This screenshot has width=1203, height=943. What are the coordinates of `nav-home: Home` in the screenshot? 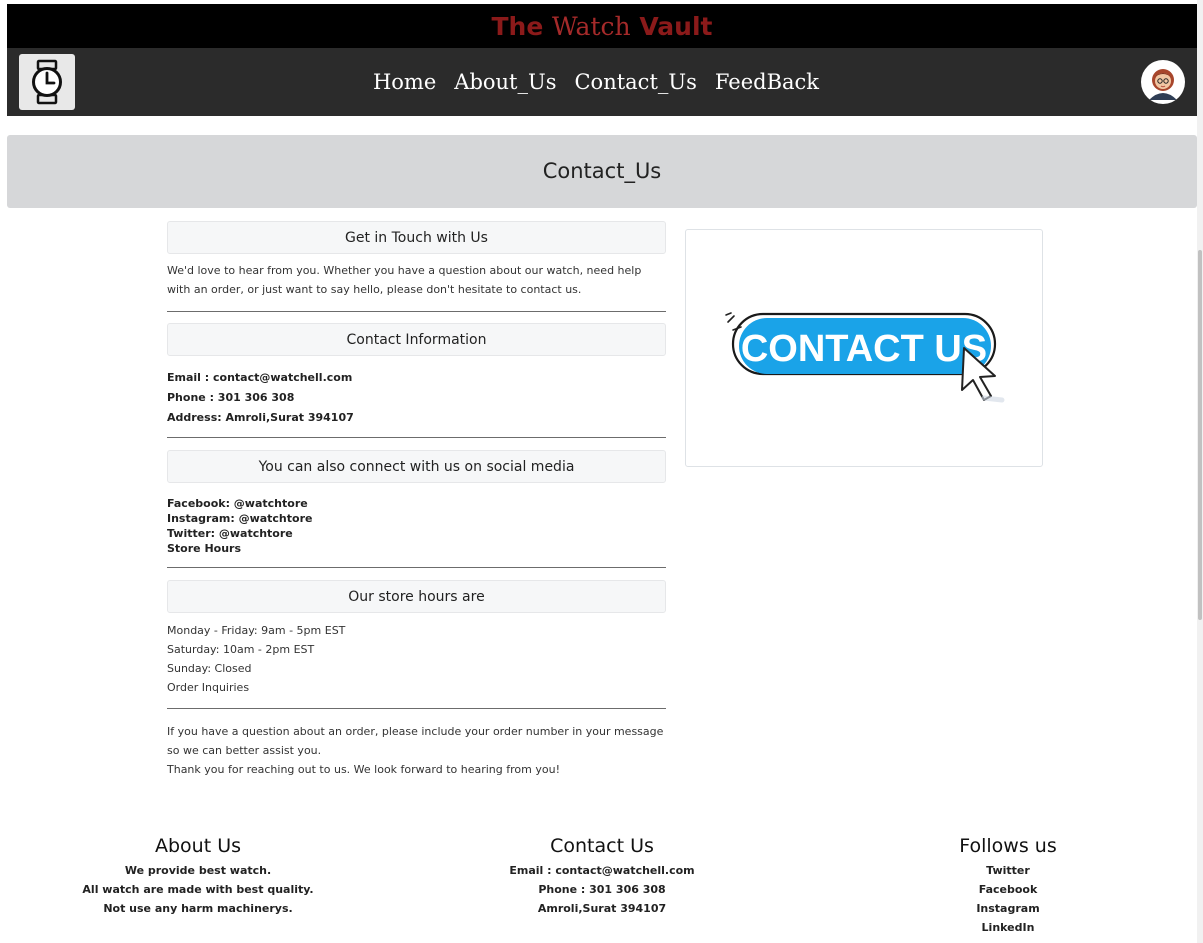 It's located at (404, 82).